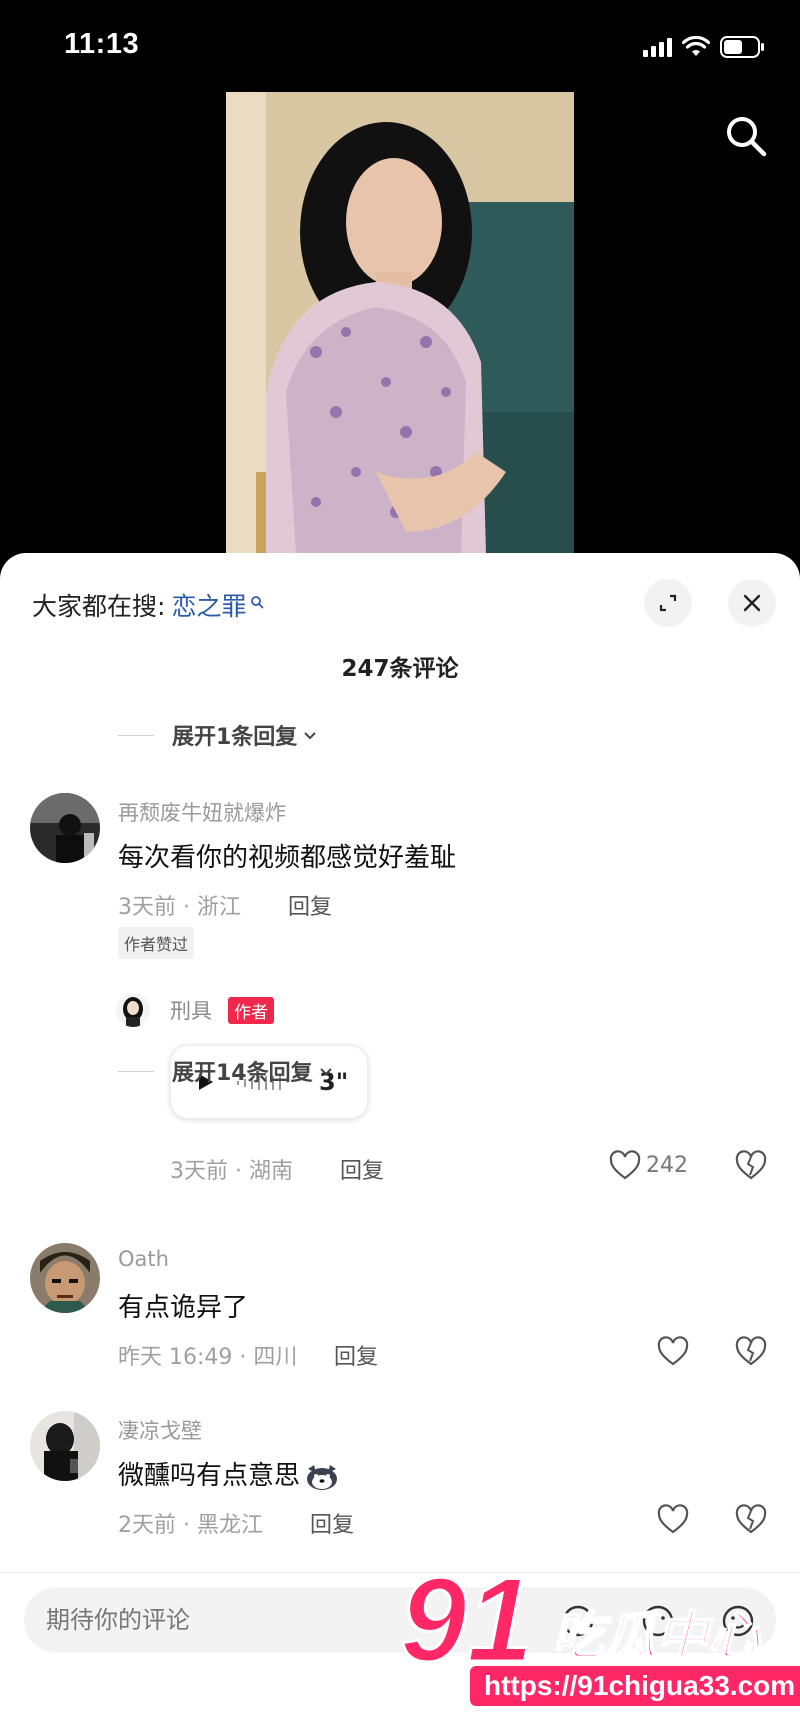 Image resolution: width=800 pixels, height=1732 pixels. I want to click on video-frame, so click(400, 323).